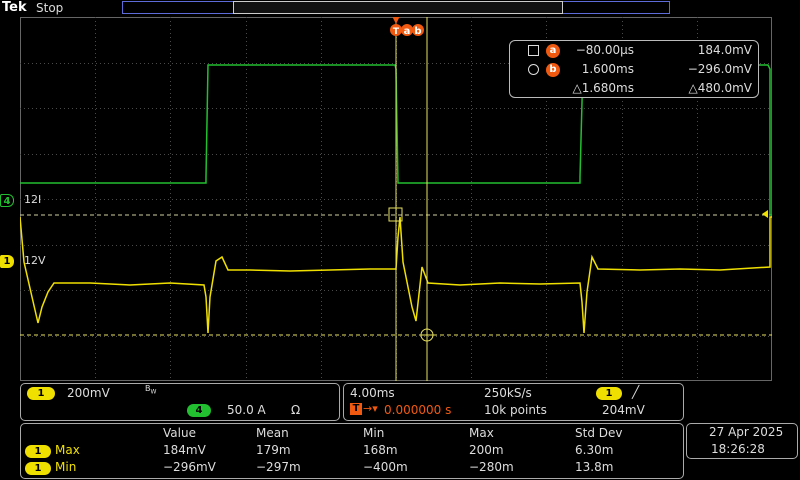 This screenshot has width=800, height=480. What do you see at coordinates (396, 32) in the screenshot?
I see `trigger-marker-label: T` at bounding box center [396, 32].